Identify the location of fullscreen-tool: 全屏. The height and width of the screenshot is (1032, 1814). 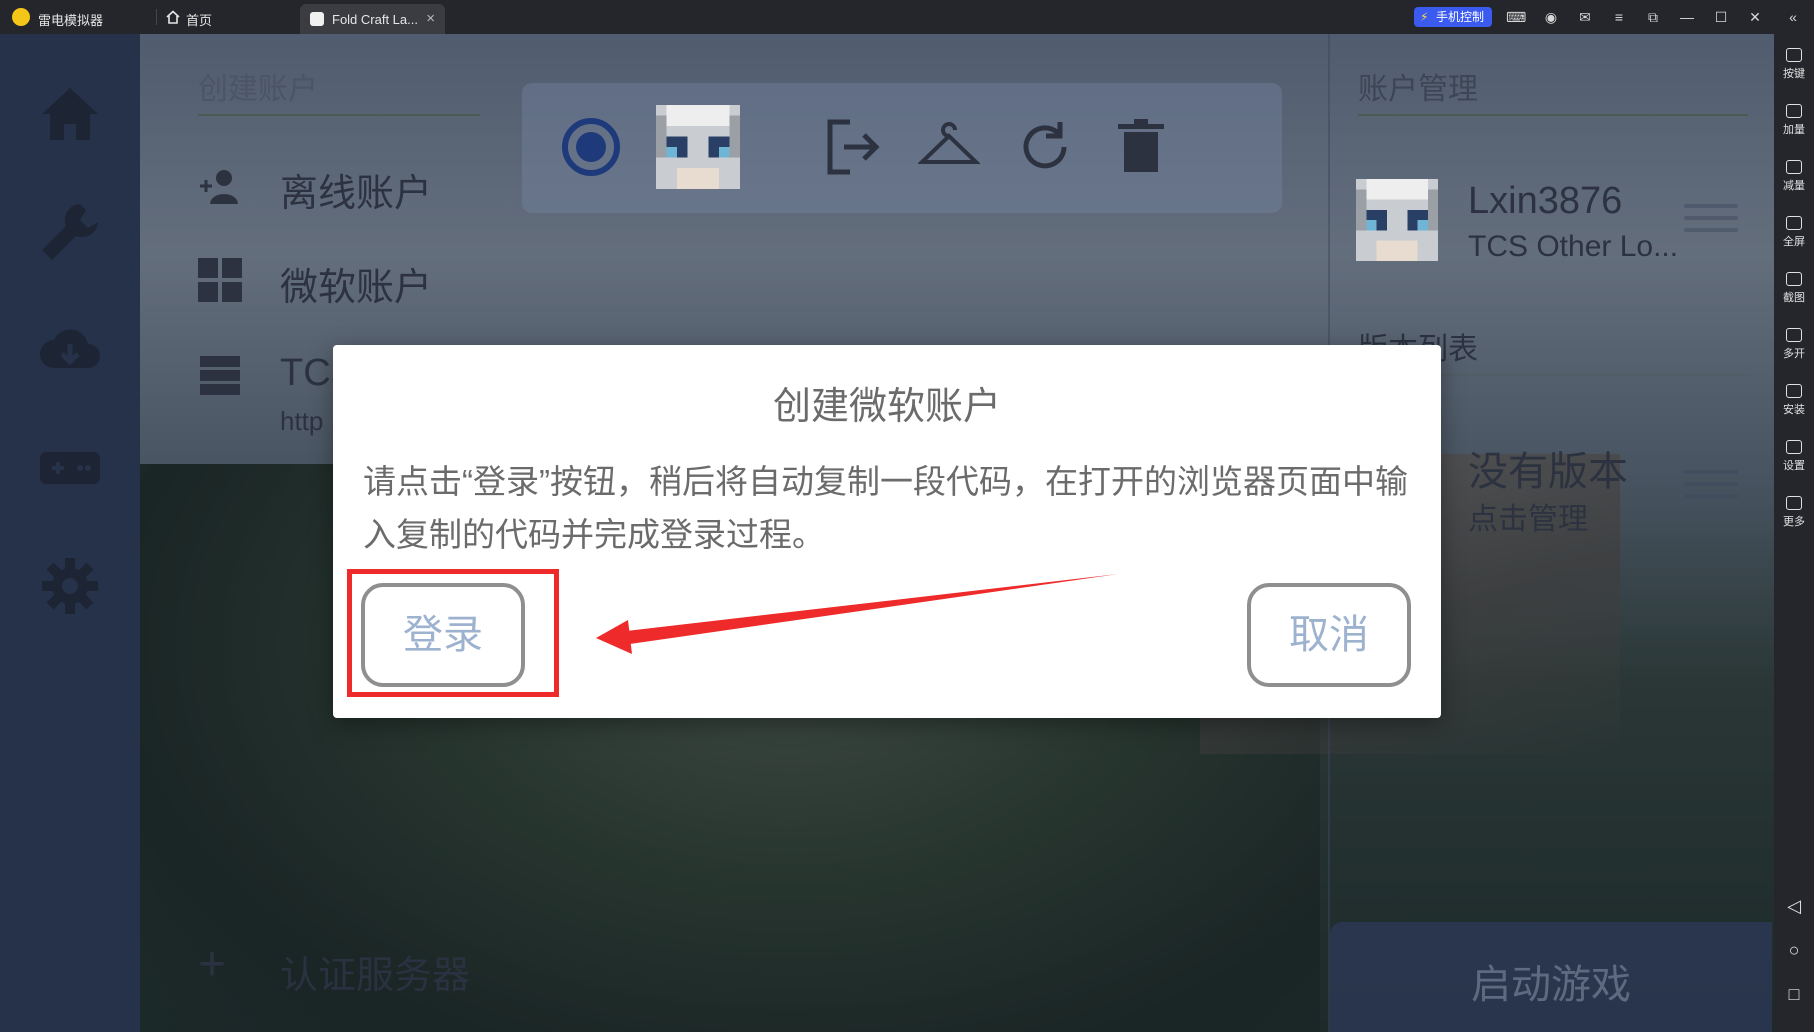
(1794, 232).